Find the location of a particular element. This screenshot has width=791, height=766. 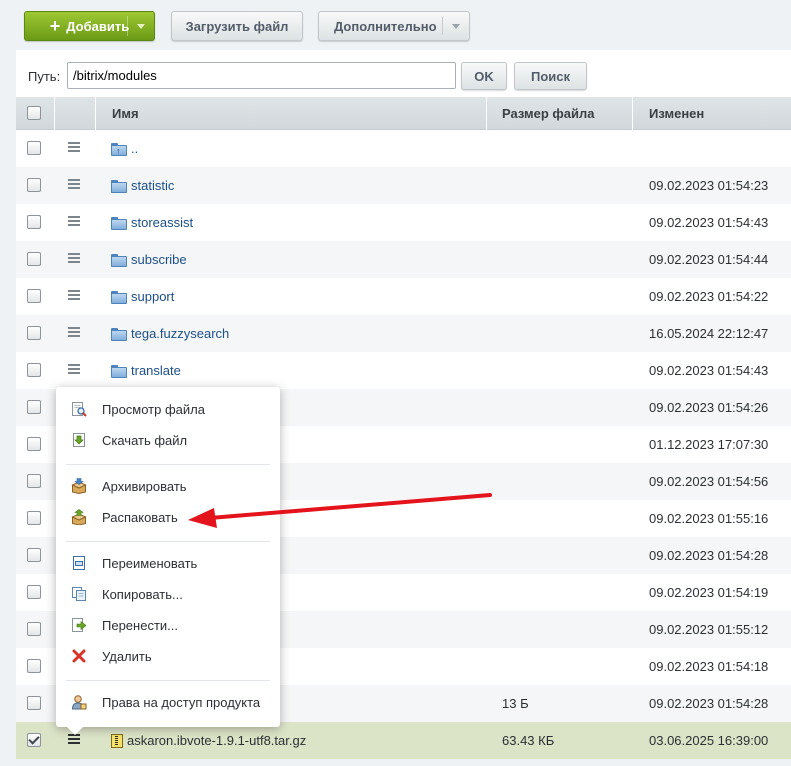

menu-item-view-file: Просмотр файла is located at coordinates (168, 409).